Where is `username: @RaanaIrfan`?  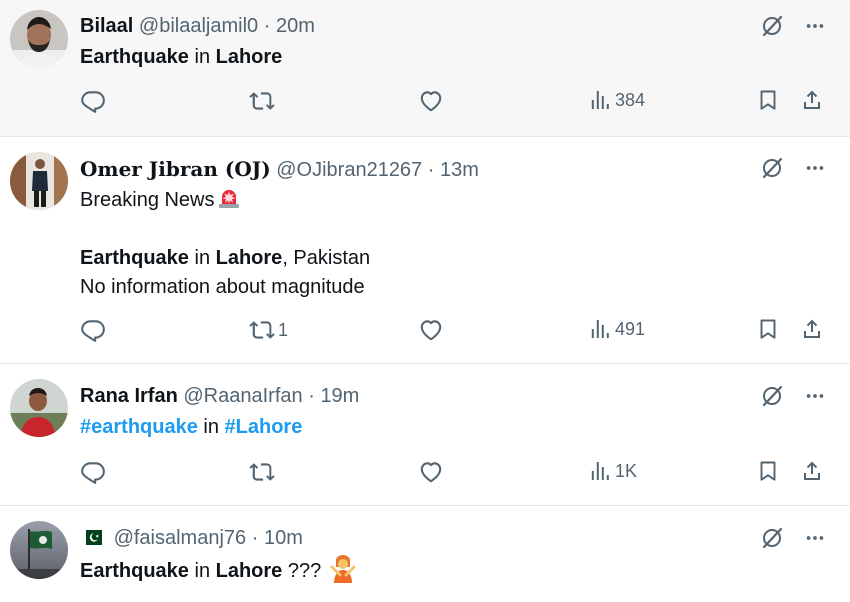
username: @RaanaIrfan is located at coordinates (242, 396).